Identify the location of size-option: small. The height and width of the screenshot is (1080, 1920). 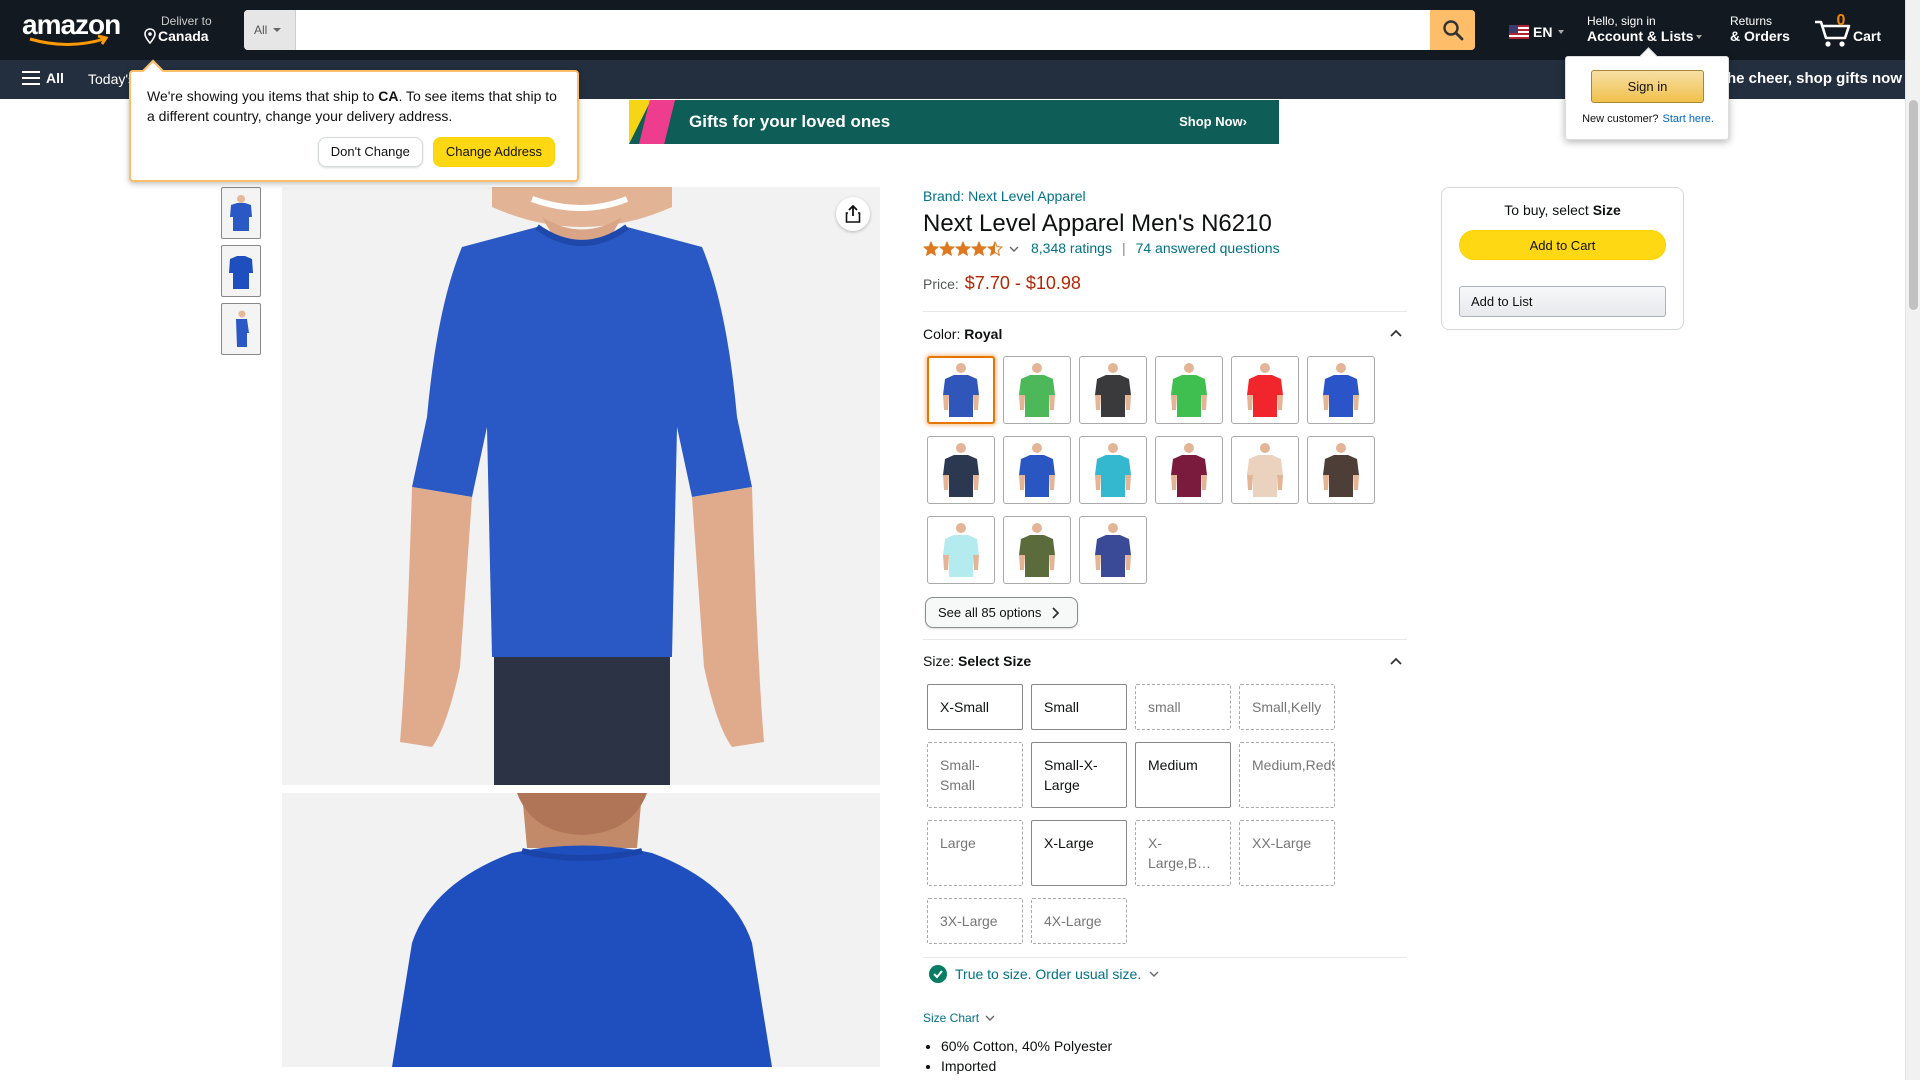
(1183, 707).